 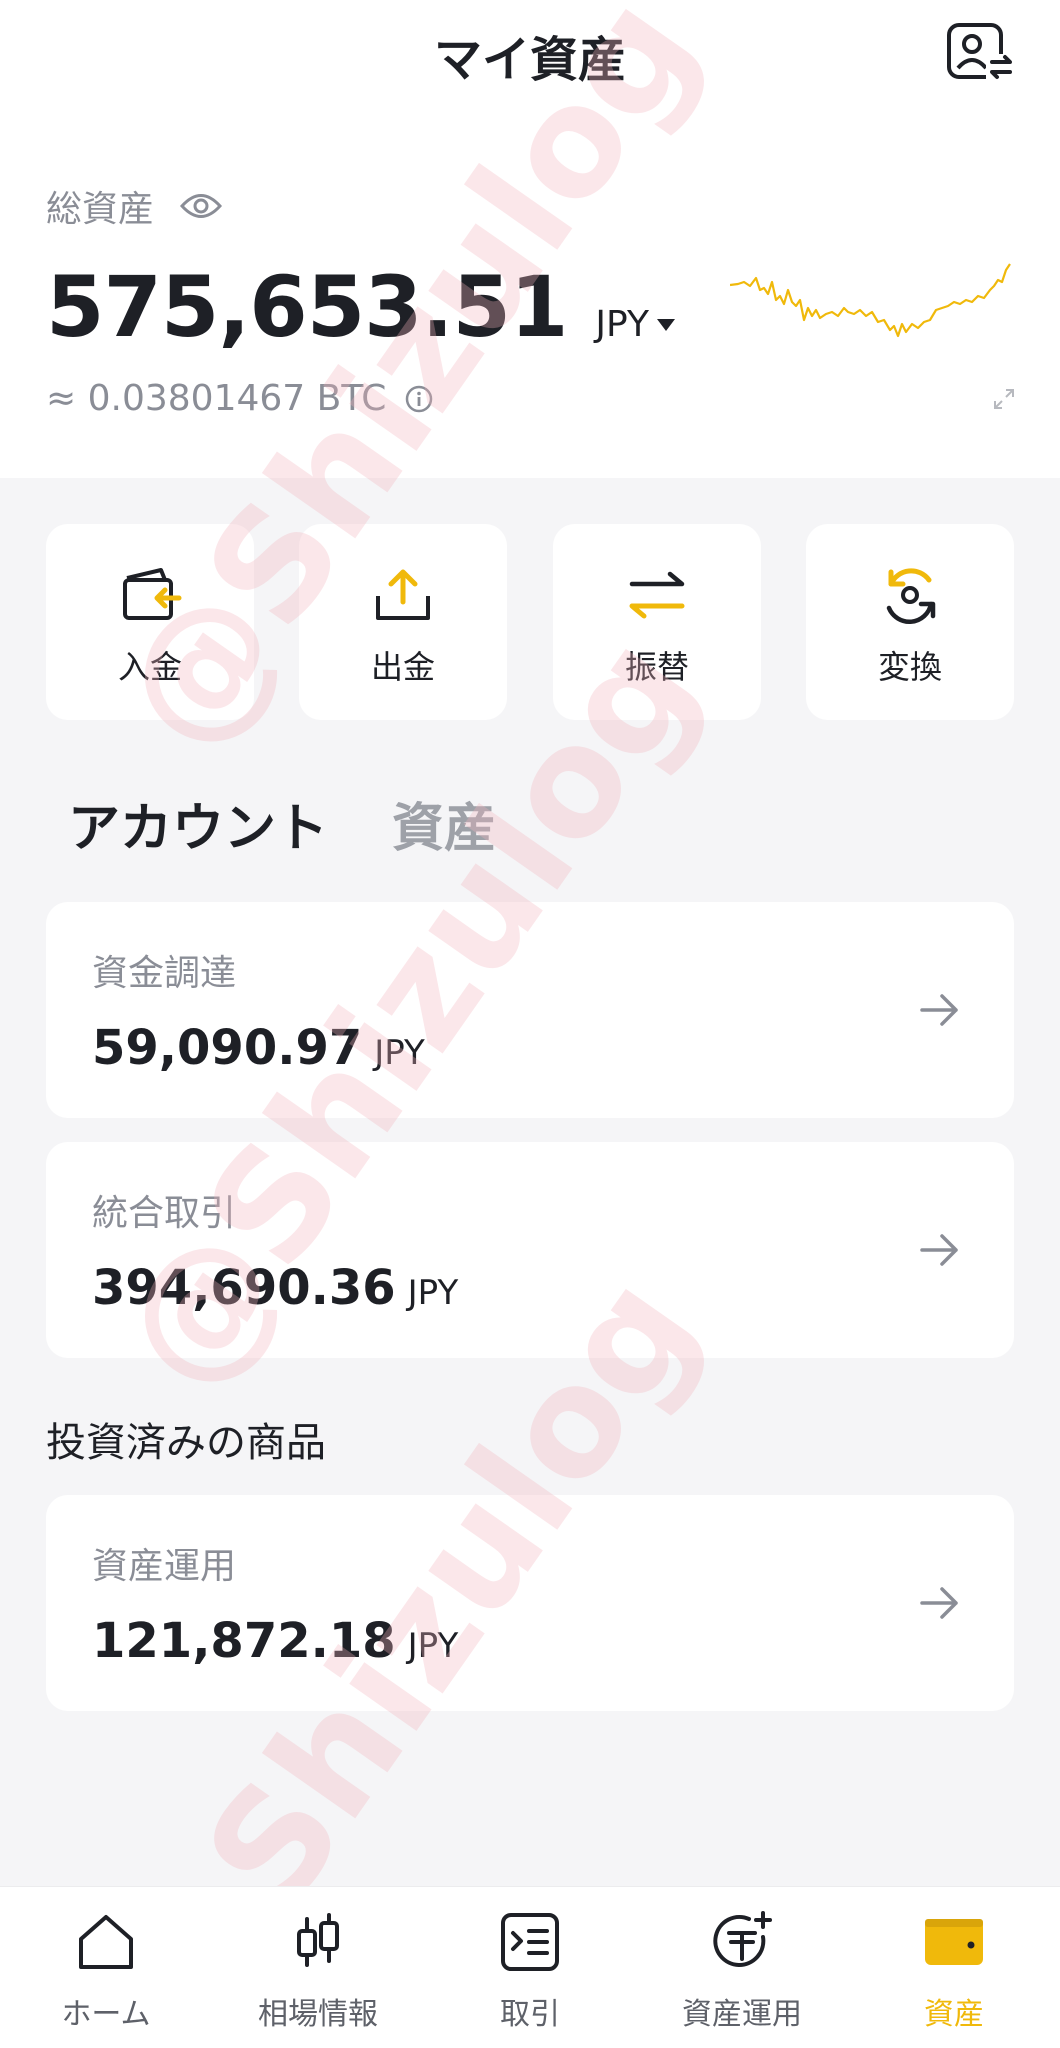 What do you see at coordinates (152, 594) in the screenshot?
I see `deposit-wallet-icon` at bounding box center [152, 594].